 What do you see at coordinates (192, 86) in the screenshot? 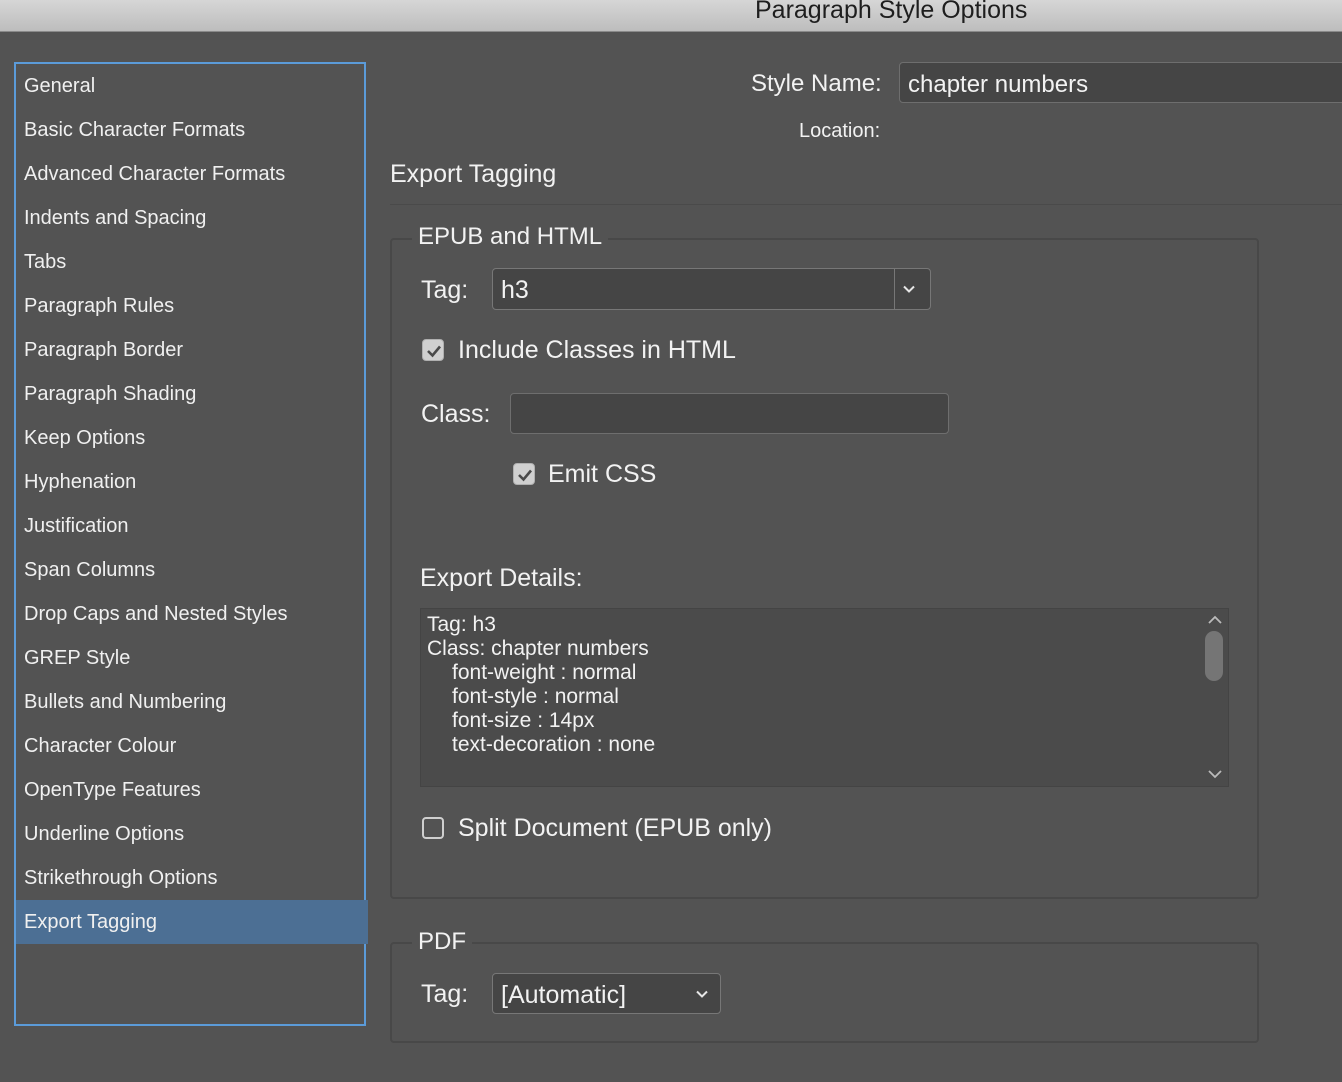
I see `sidebar-item-general: General` at bounding box center [192, 86].